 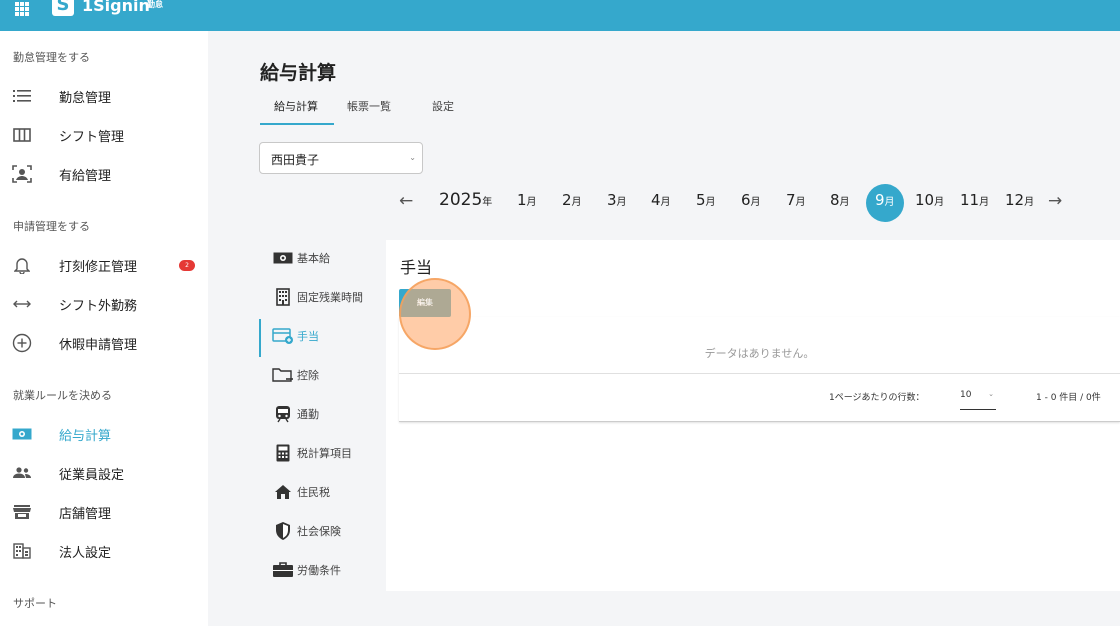 What do you see at coordinates (22, 9) in the screenshot?
I see `apps-grid-icon` at bounding box center [22, 9].